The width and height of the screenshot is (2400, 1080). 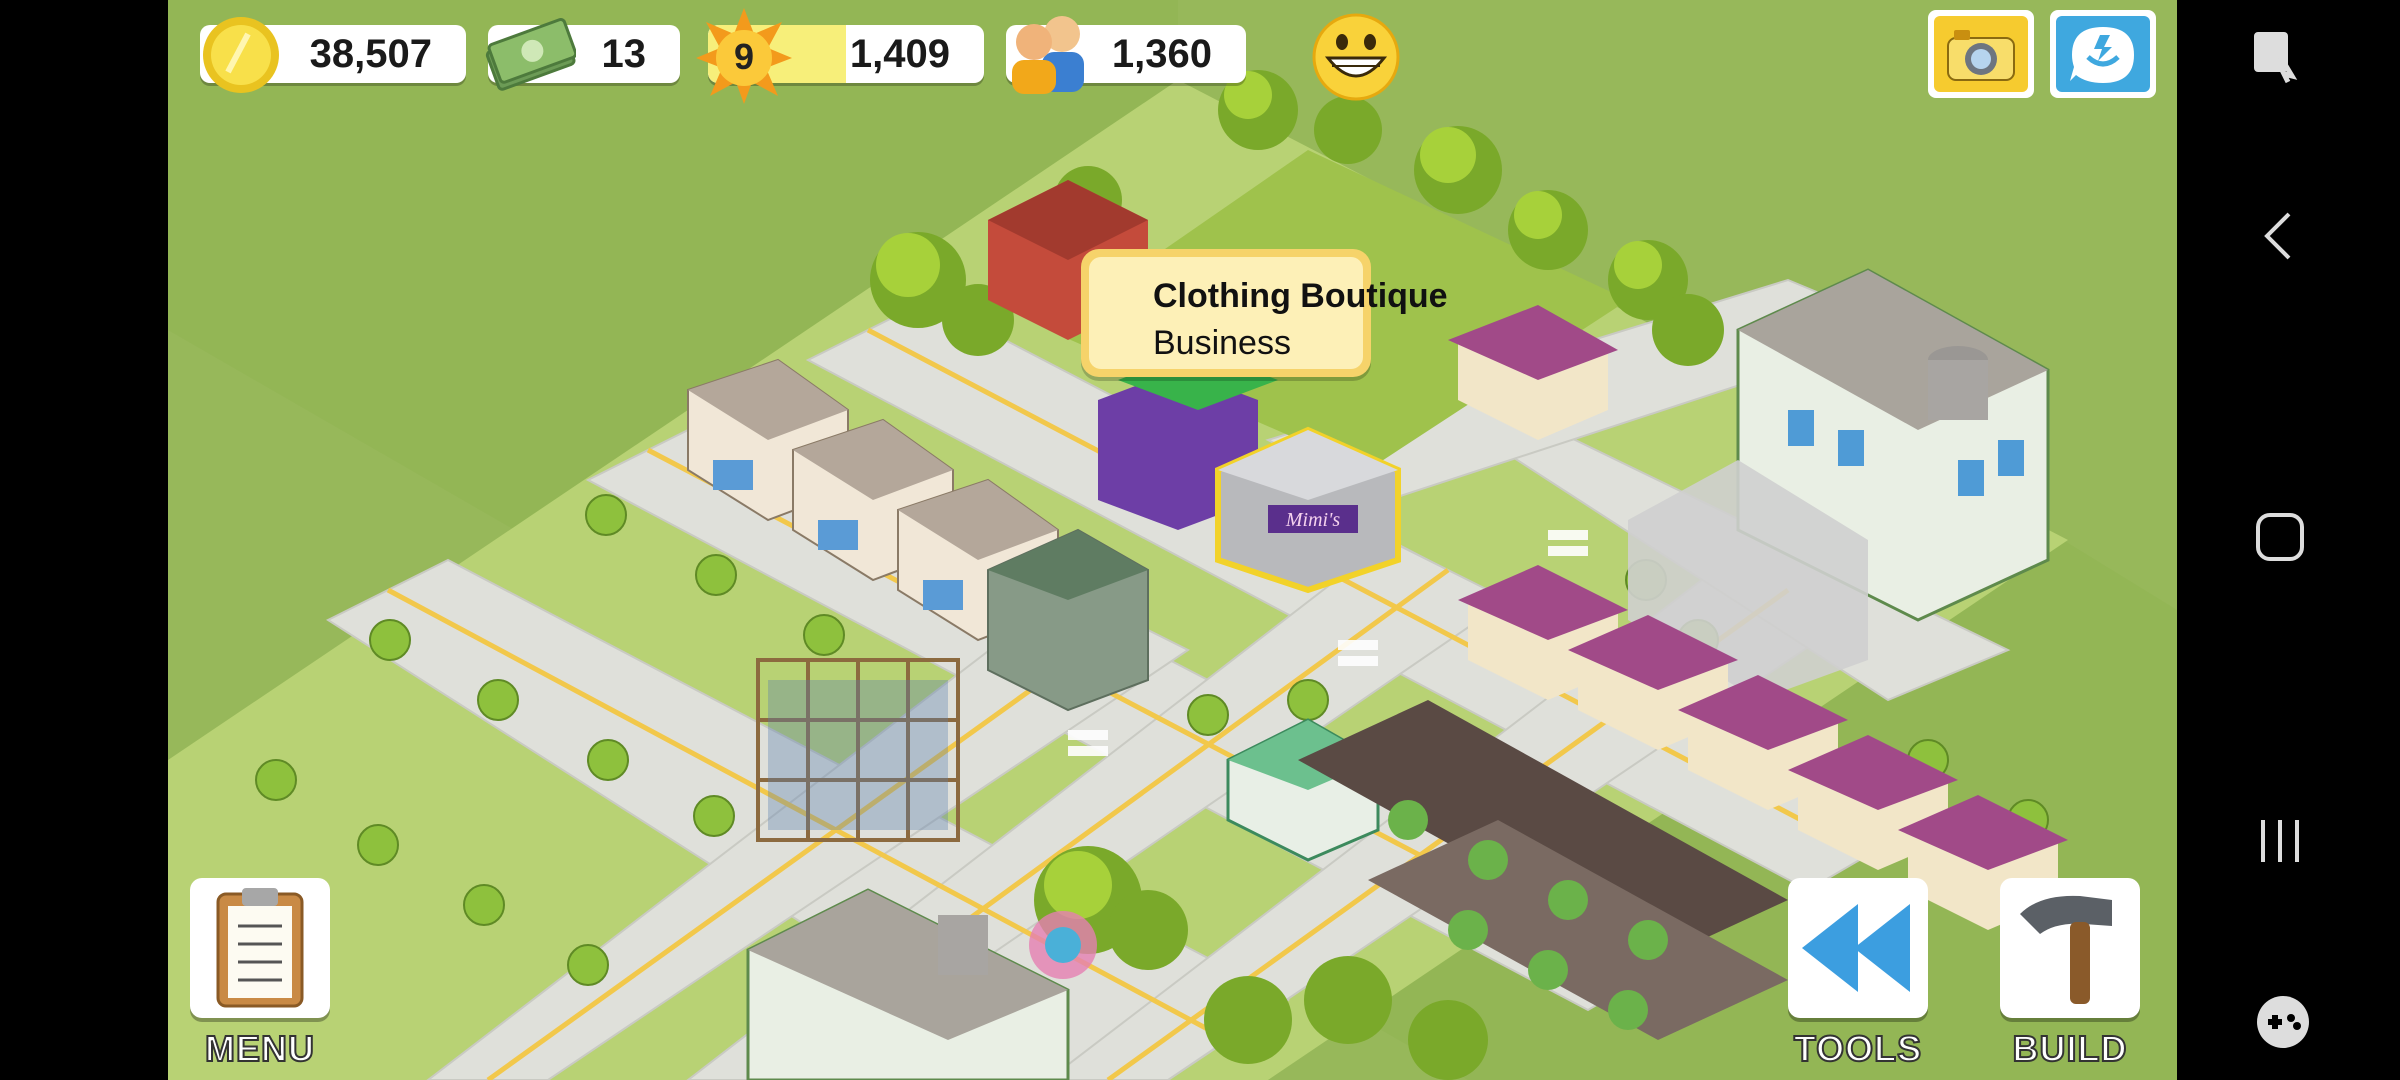 What do you see at coordinates (2280, 537) in the screenshot?
I see `home-icon` at bounding box center [2280, 537].